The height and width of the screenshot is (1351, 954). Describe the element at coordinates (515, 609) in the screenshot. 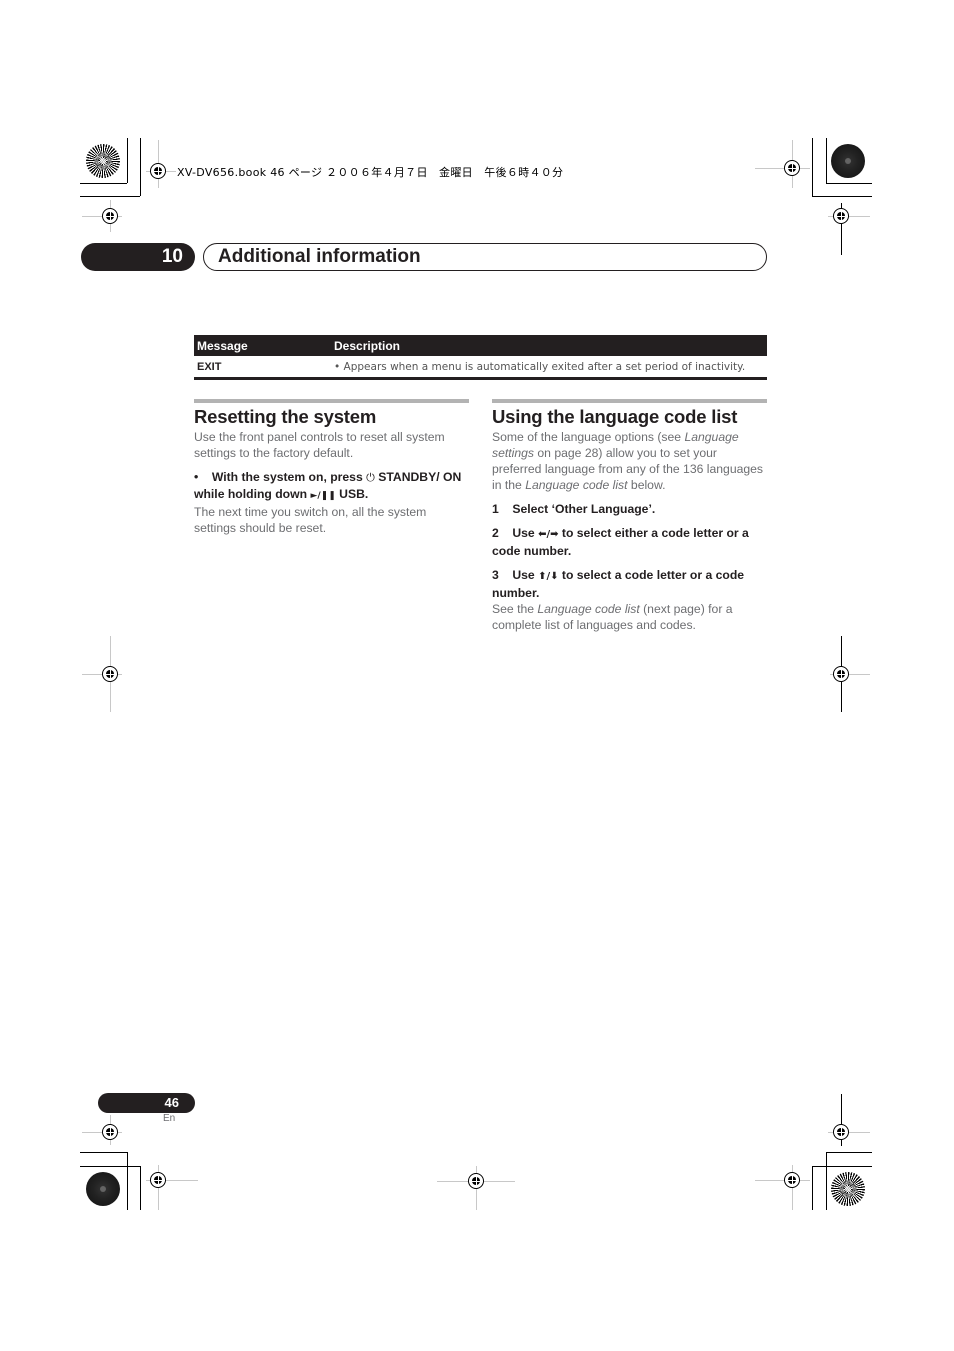

I see `note-text: See the` at that location.